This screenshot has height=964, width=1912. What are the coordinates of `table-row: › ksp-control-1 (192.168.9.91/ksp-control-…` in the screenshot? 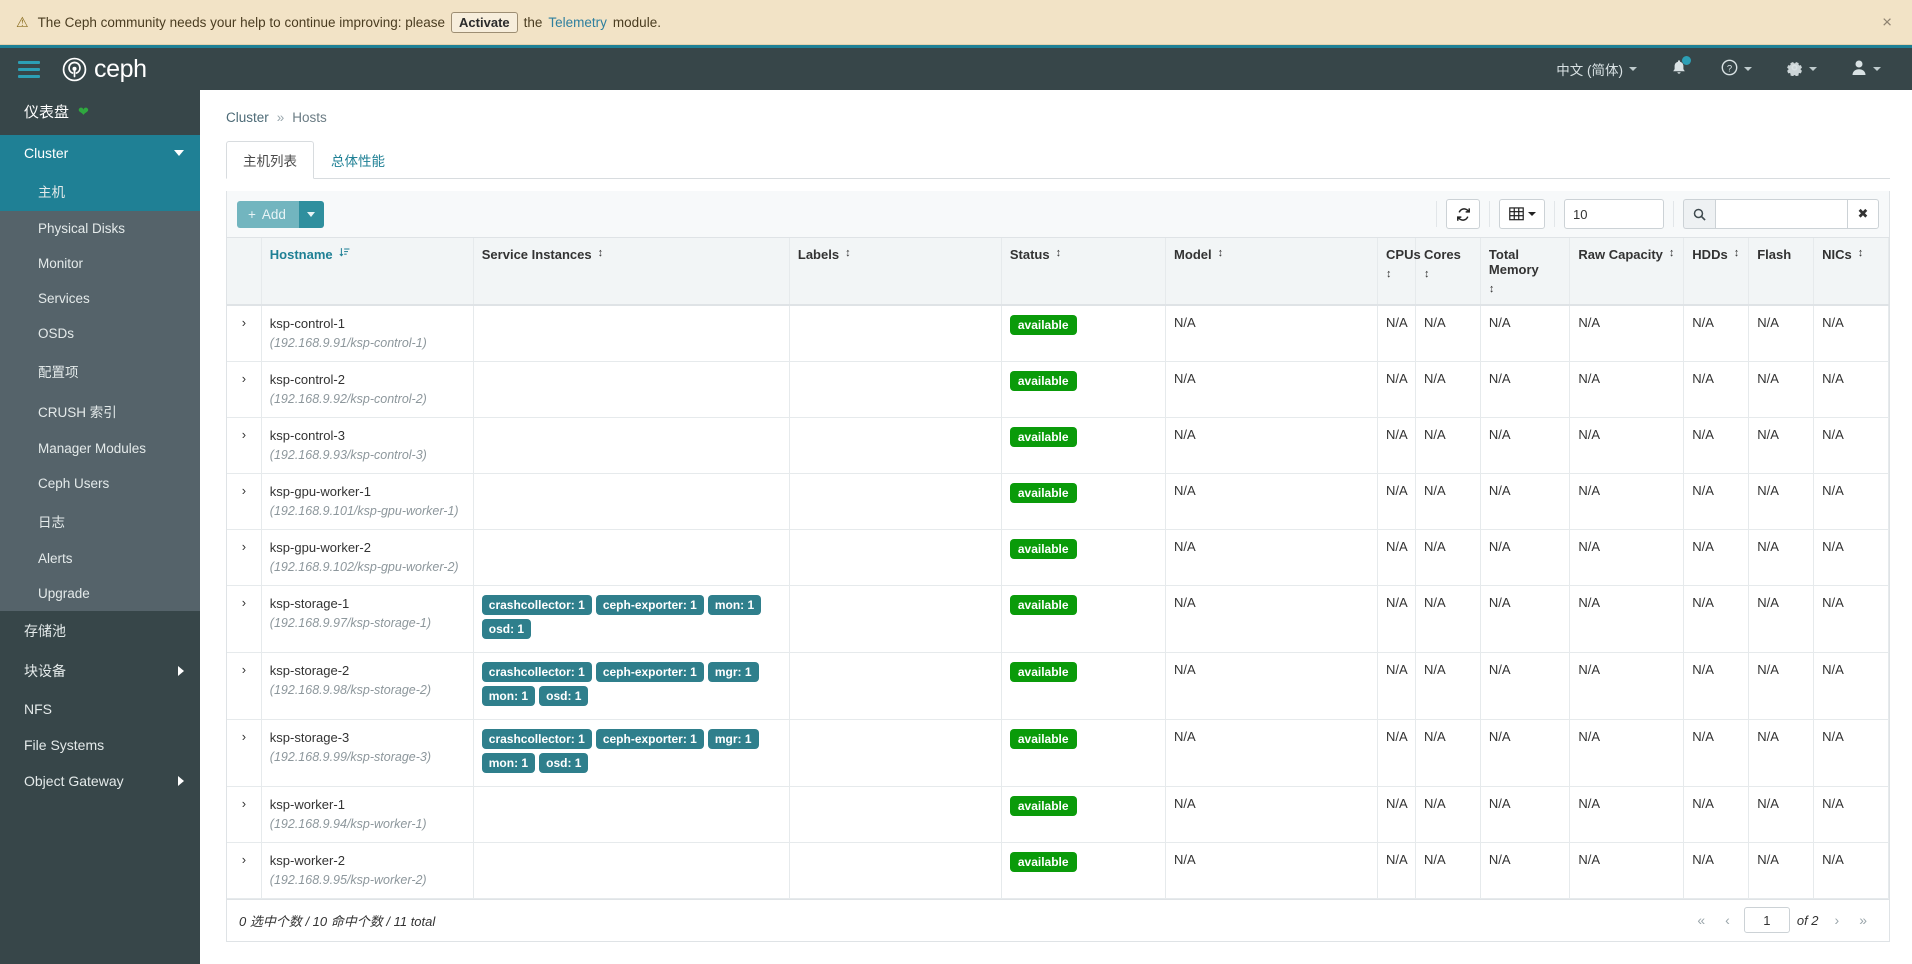 It's located at (1058, 334).